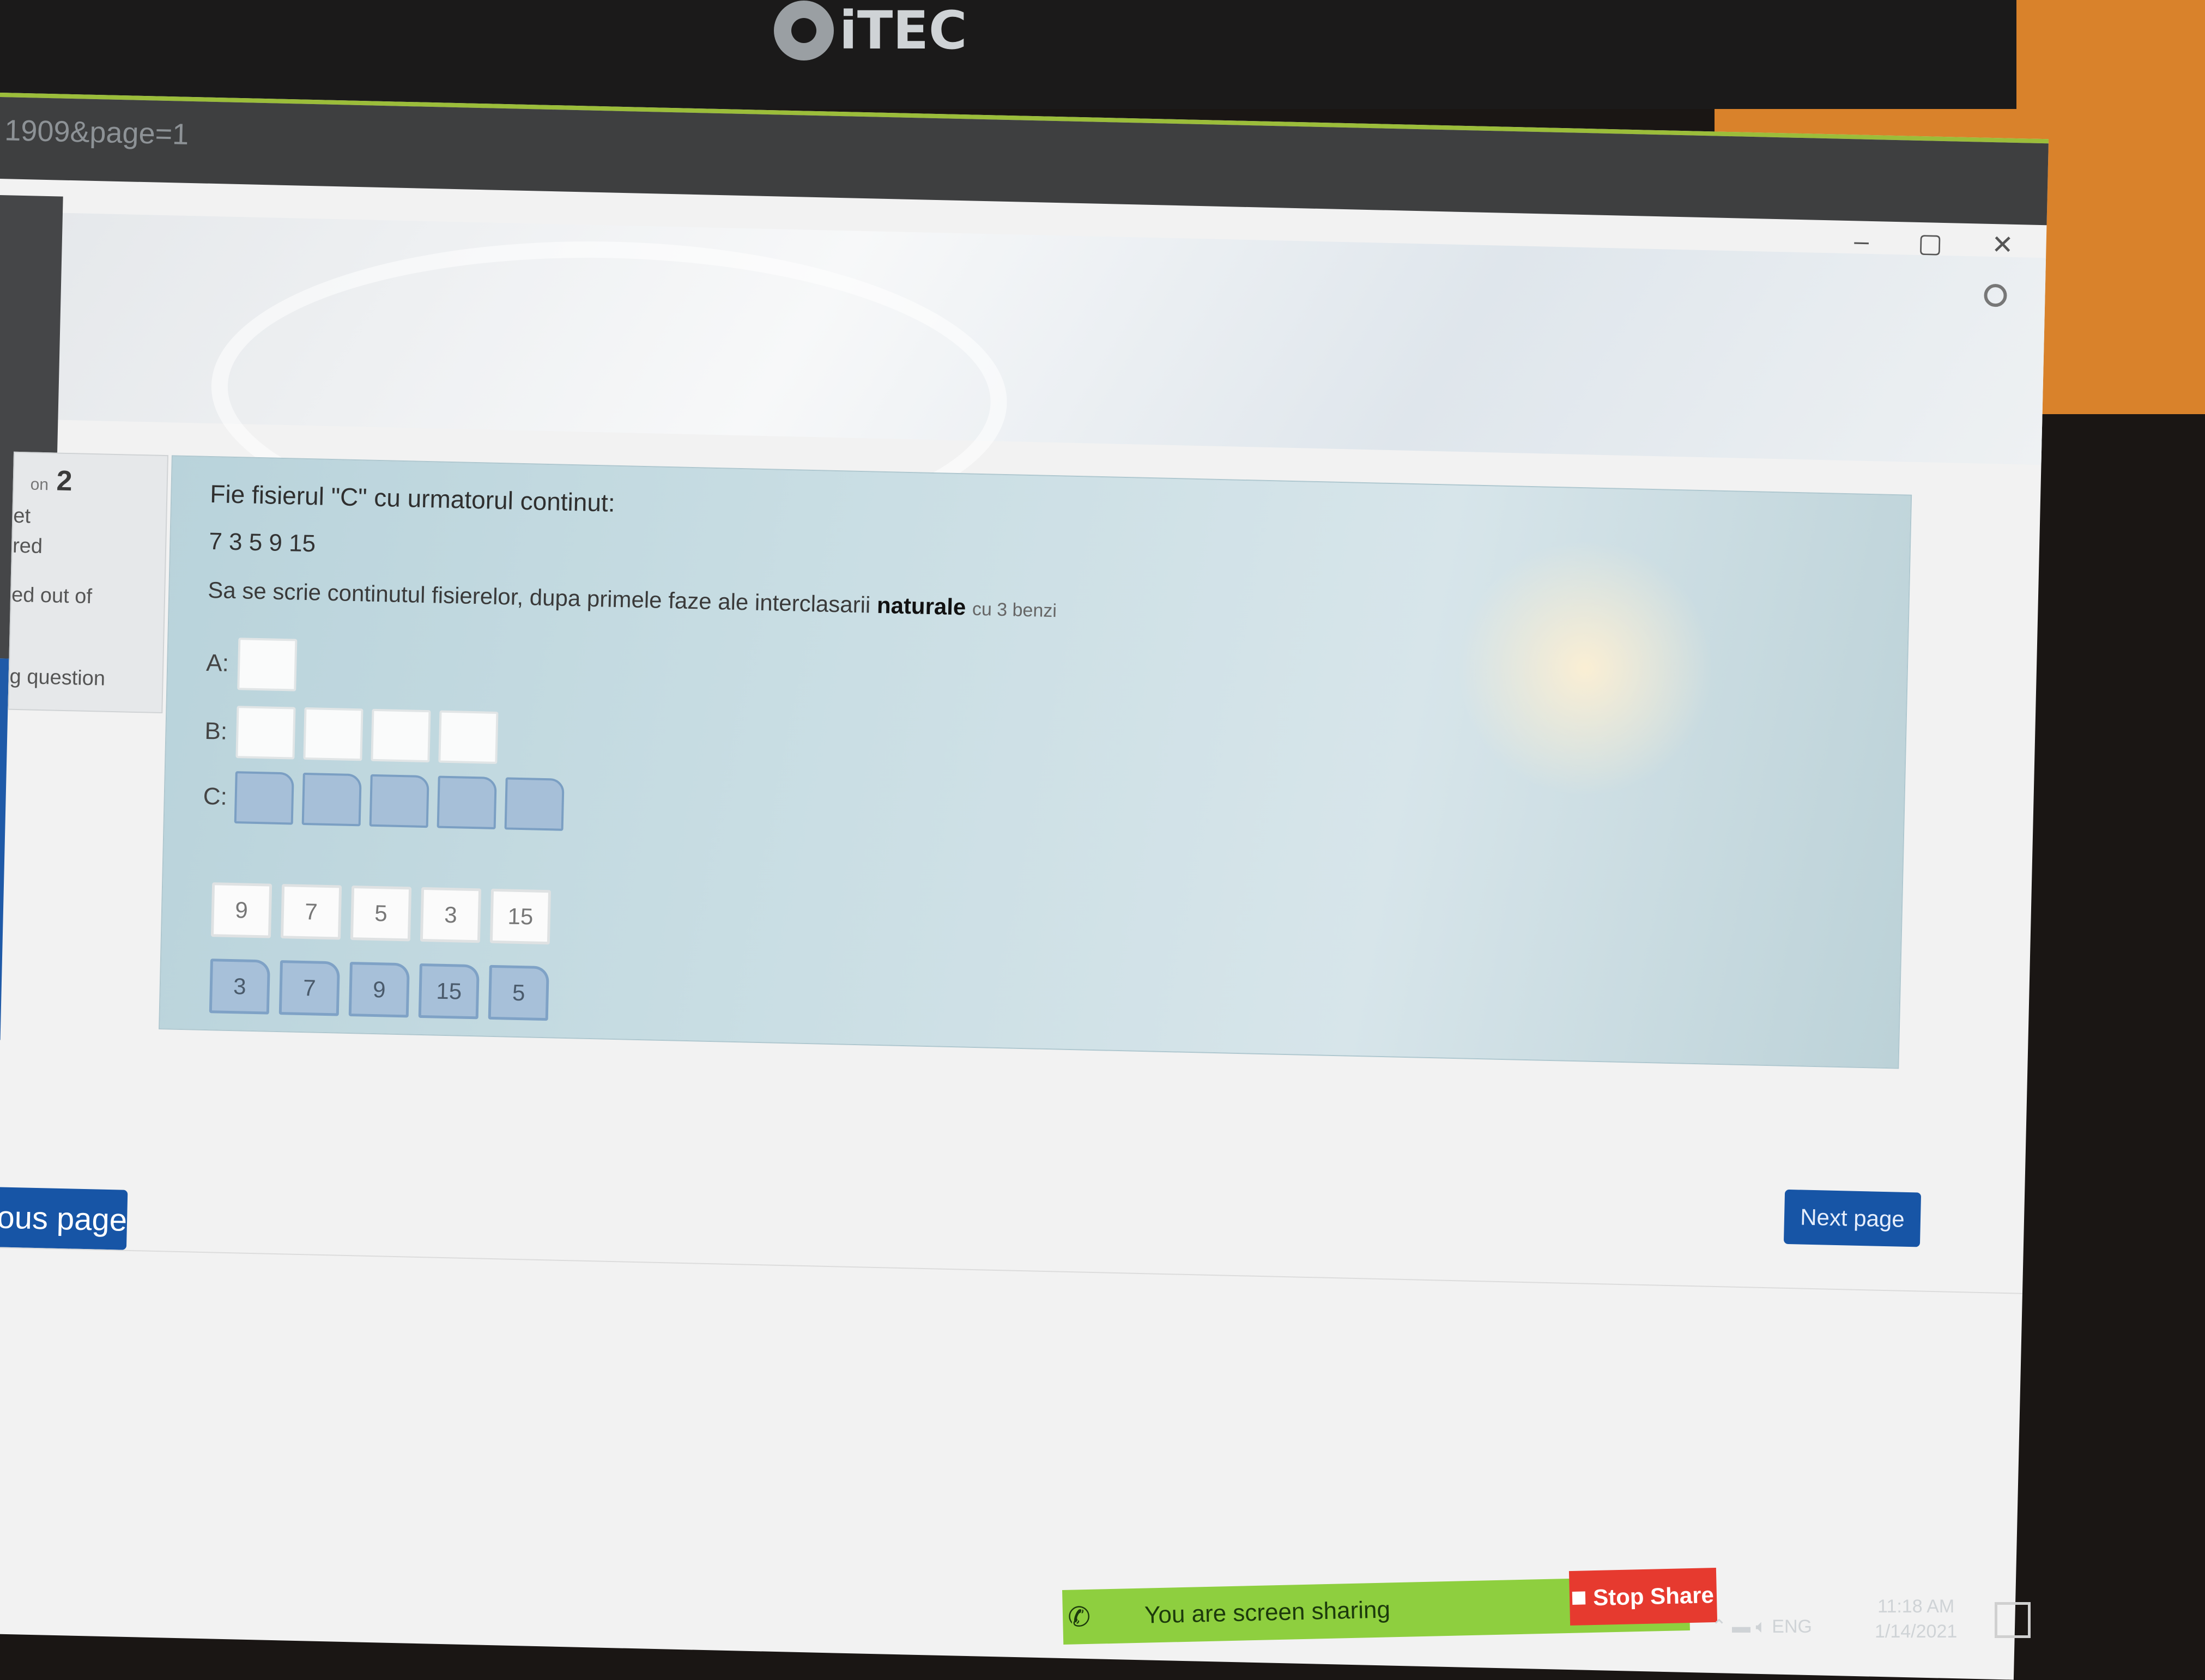 The width and height of the screenshot is (2205, 1680). I want to click on monitor-brand: iTEC, so click(903, 30).